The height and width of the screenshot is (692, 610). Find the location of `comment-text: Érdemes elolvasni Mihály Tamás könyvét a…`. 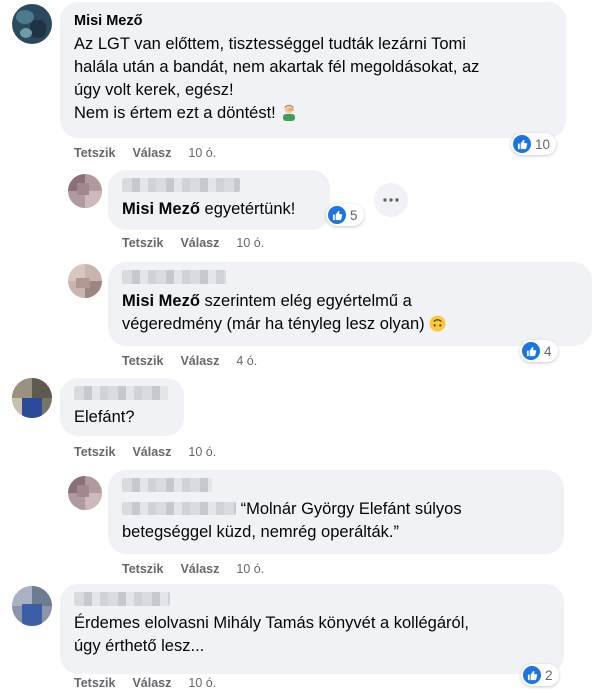

comment-text: Érdemes elolvasni Mihály Tamás könyvét a… is located at coordinates (271, 634).